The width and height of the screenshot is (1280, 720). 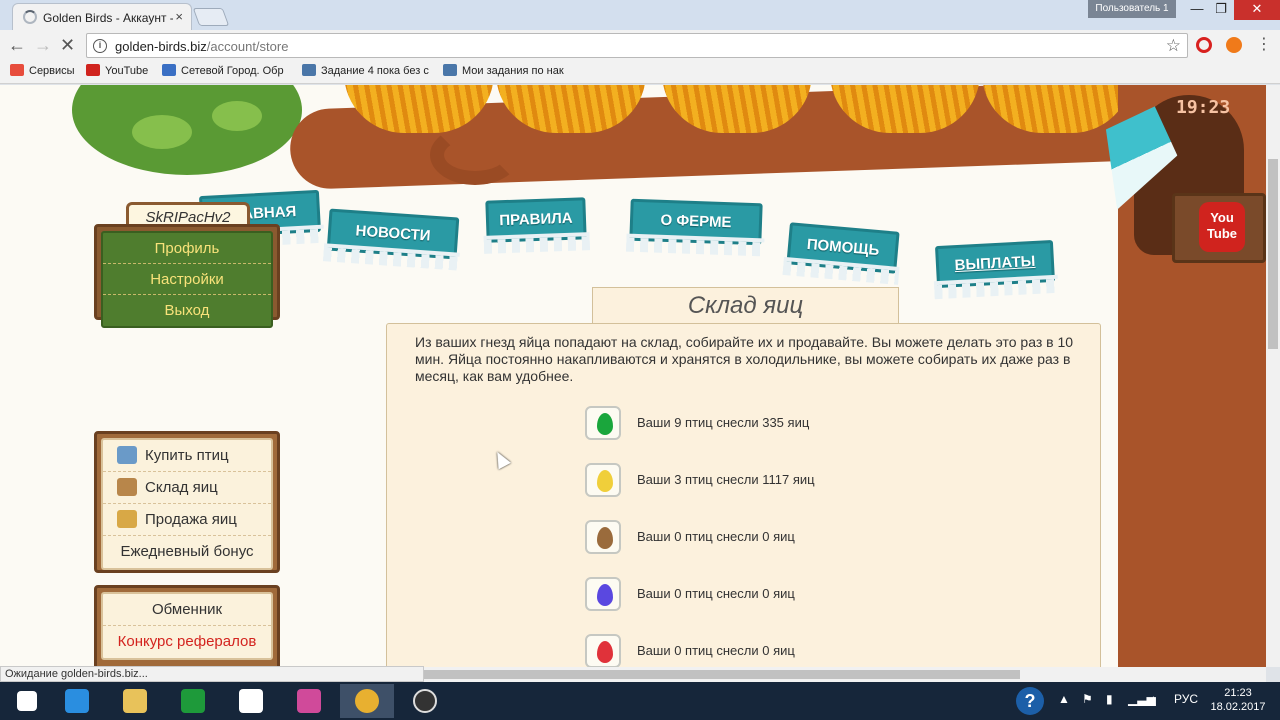 What do you see at coordinates (187, 310) in the screenshot?
I see `menu-logout: Выход` at bounding box center [187, 310].